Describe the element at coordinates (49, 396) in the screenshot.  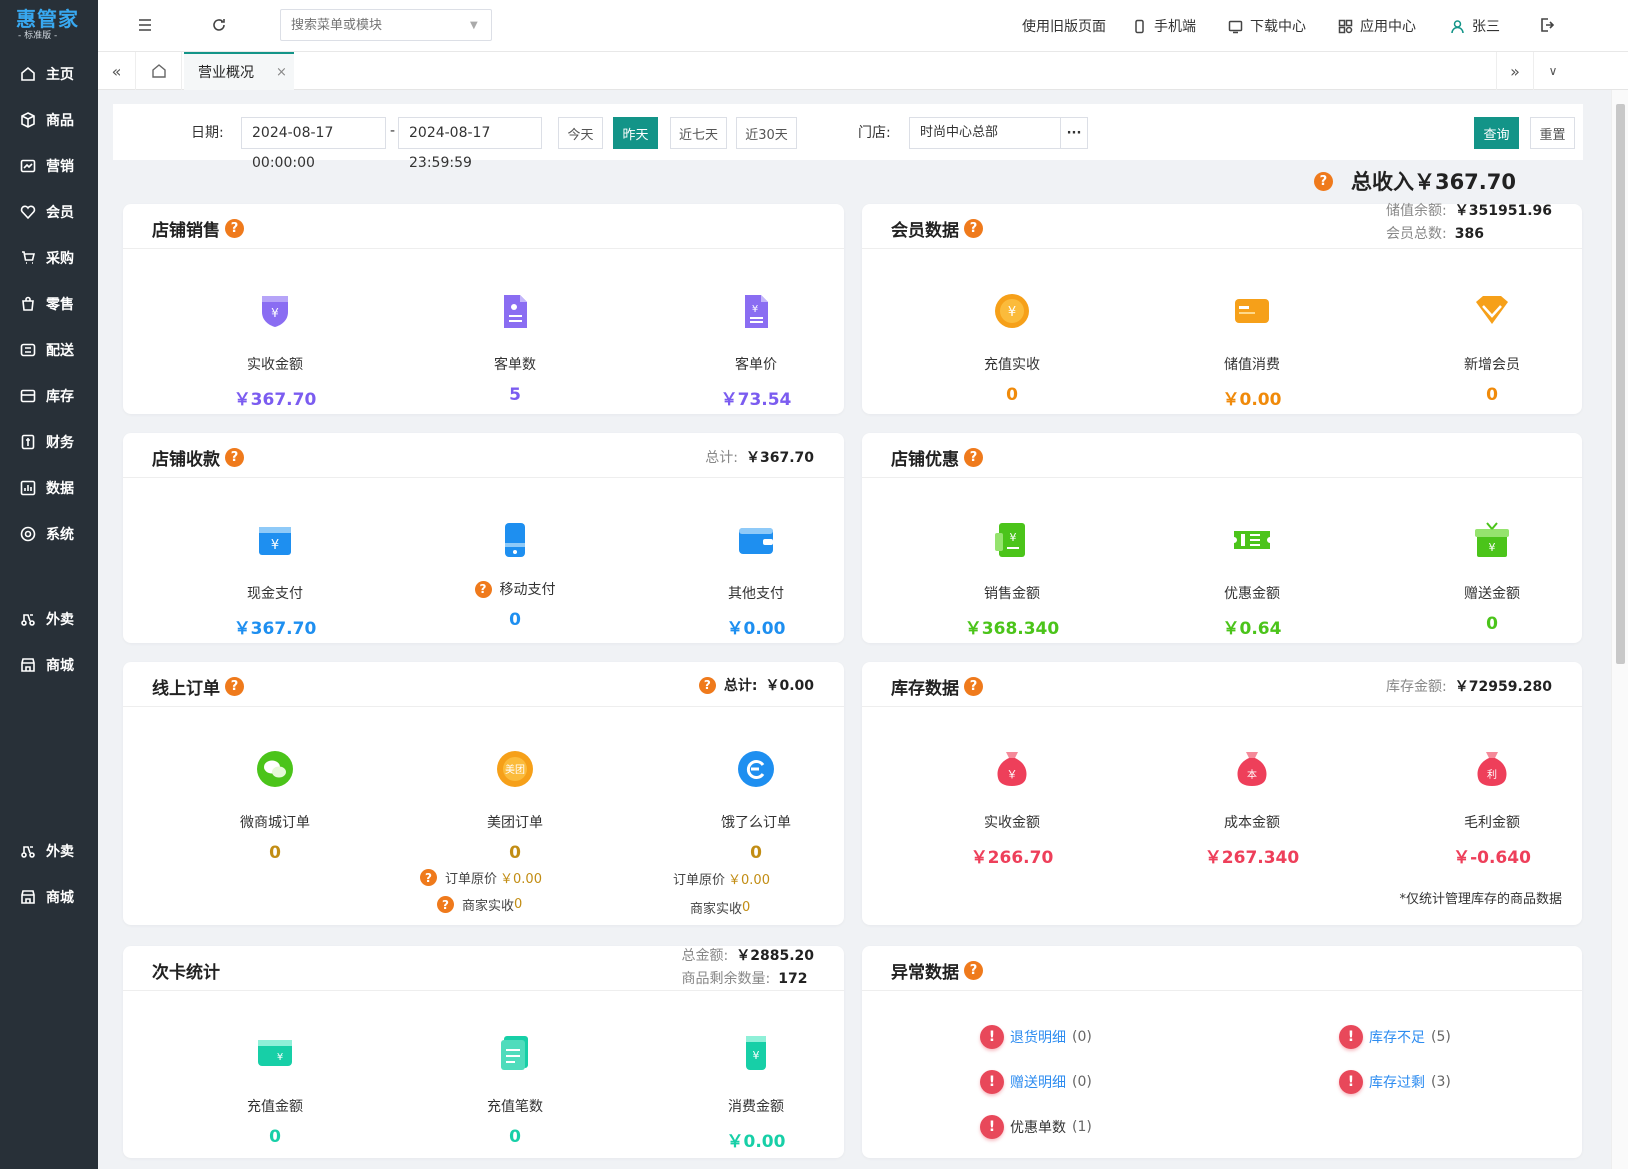
I see `sidebar-item-inventory: 库存` at that location.